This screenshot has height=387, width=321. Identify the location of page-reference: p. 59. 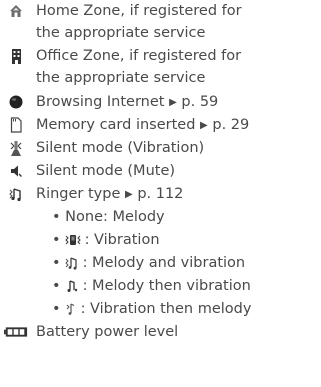
(200, 102).